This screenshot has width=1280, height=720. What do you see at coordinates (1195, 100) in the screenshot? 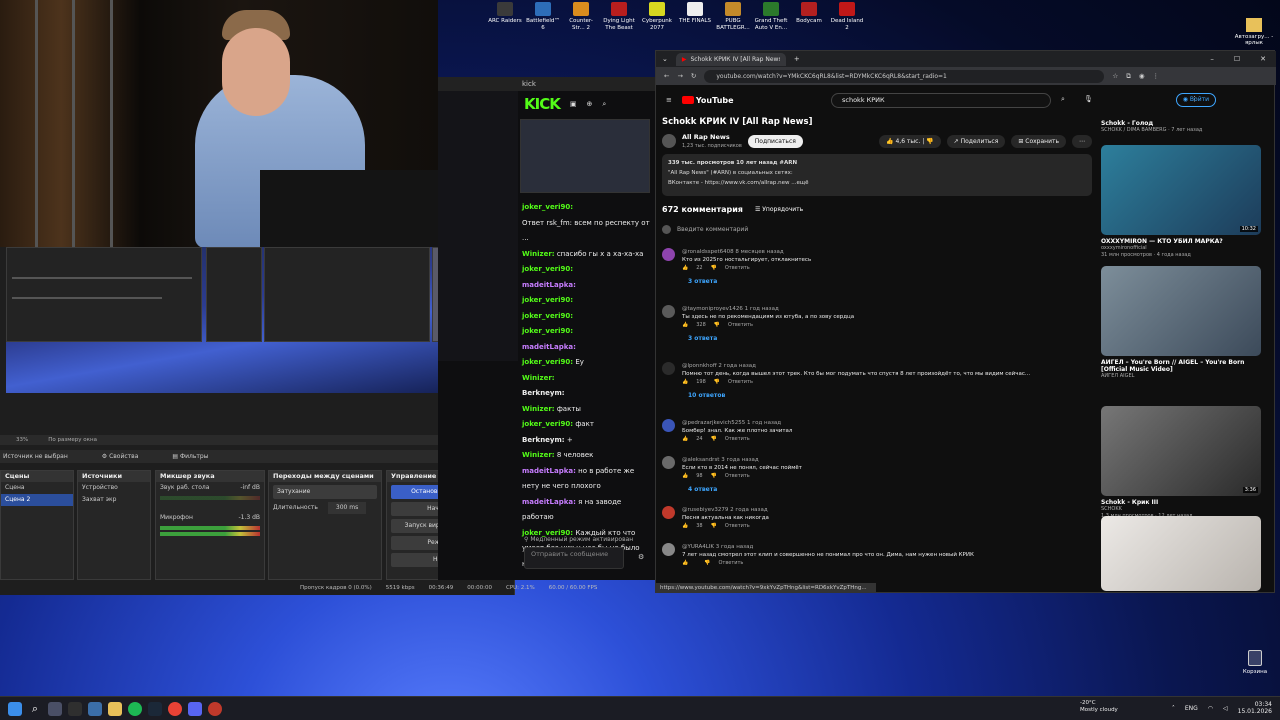
I see `sign-in-button: ◉ Войти` at bounding box center [1195, 100].